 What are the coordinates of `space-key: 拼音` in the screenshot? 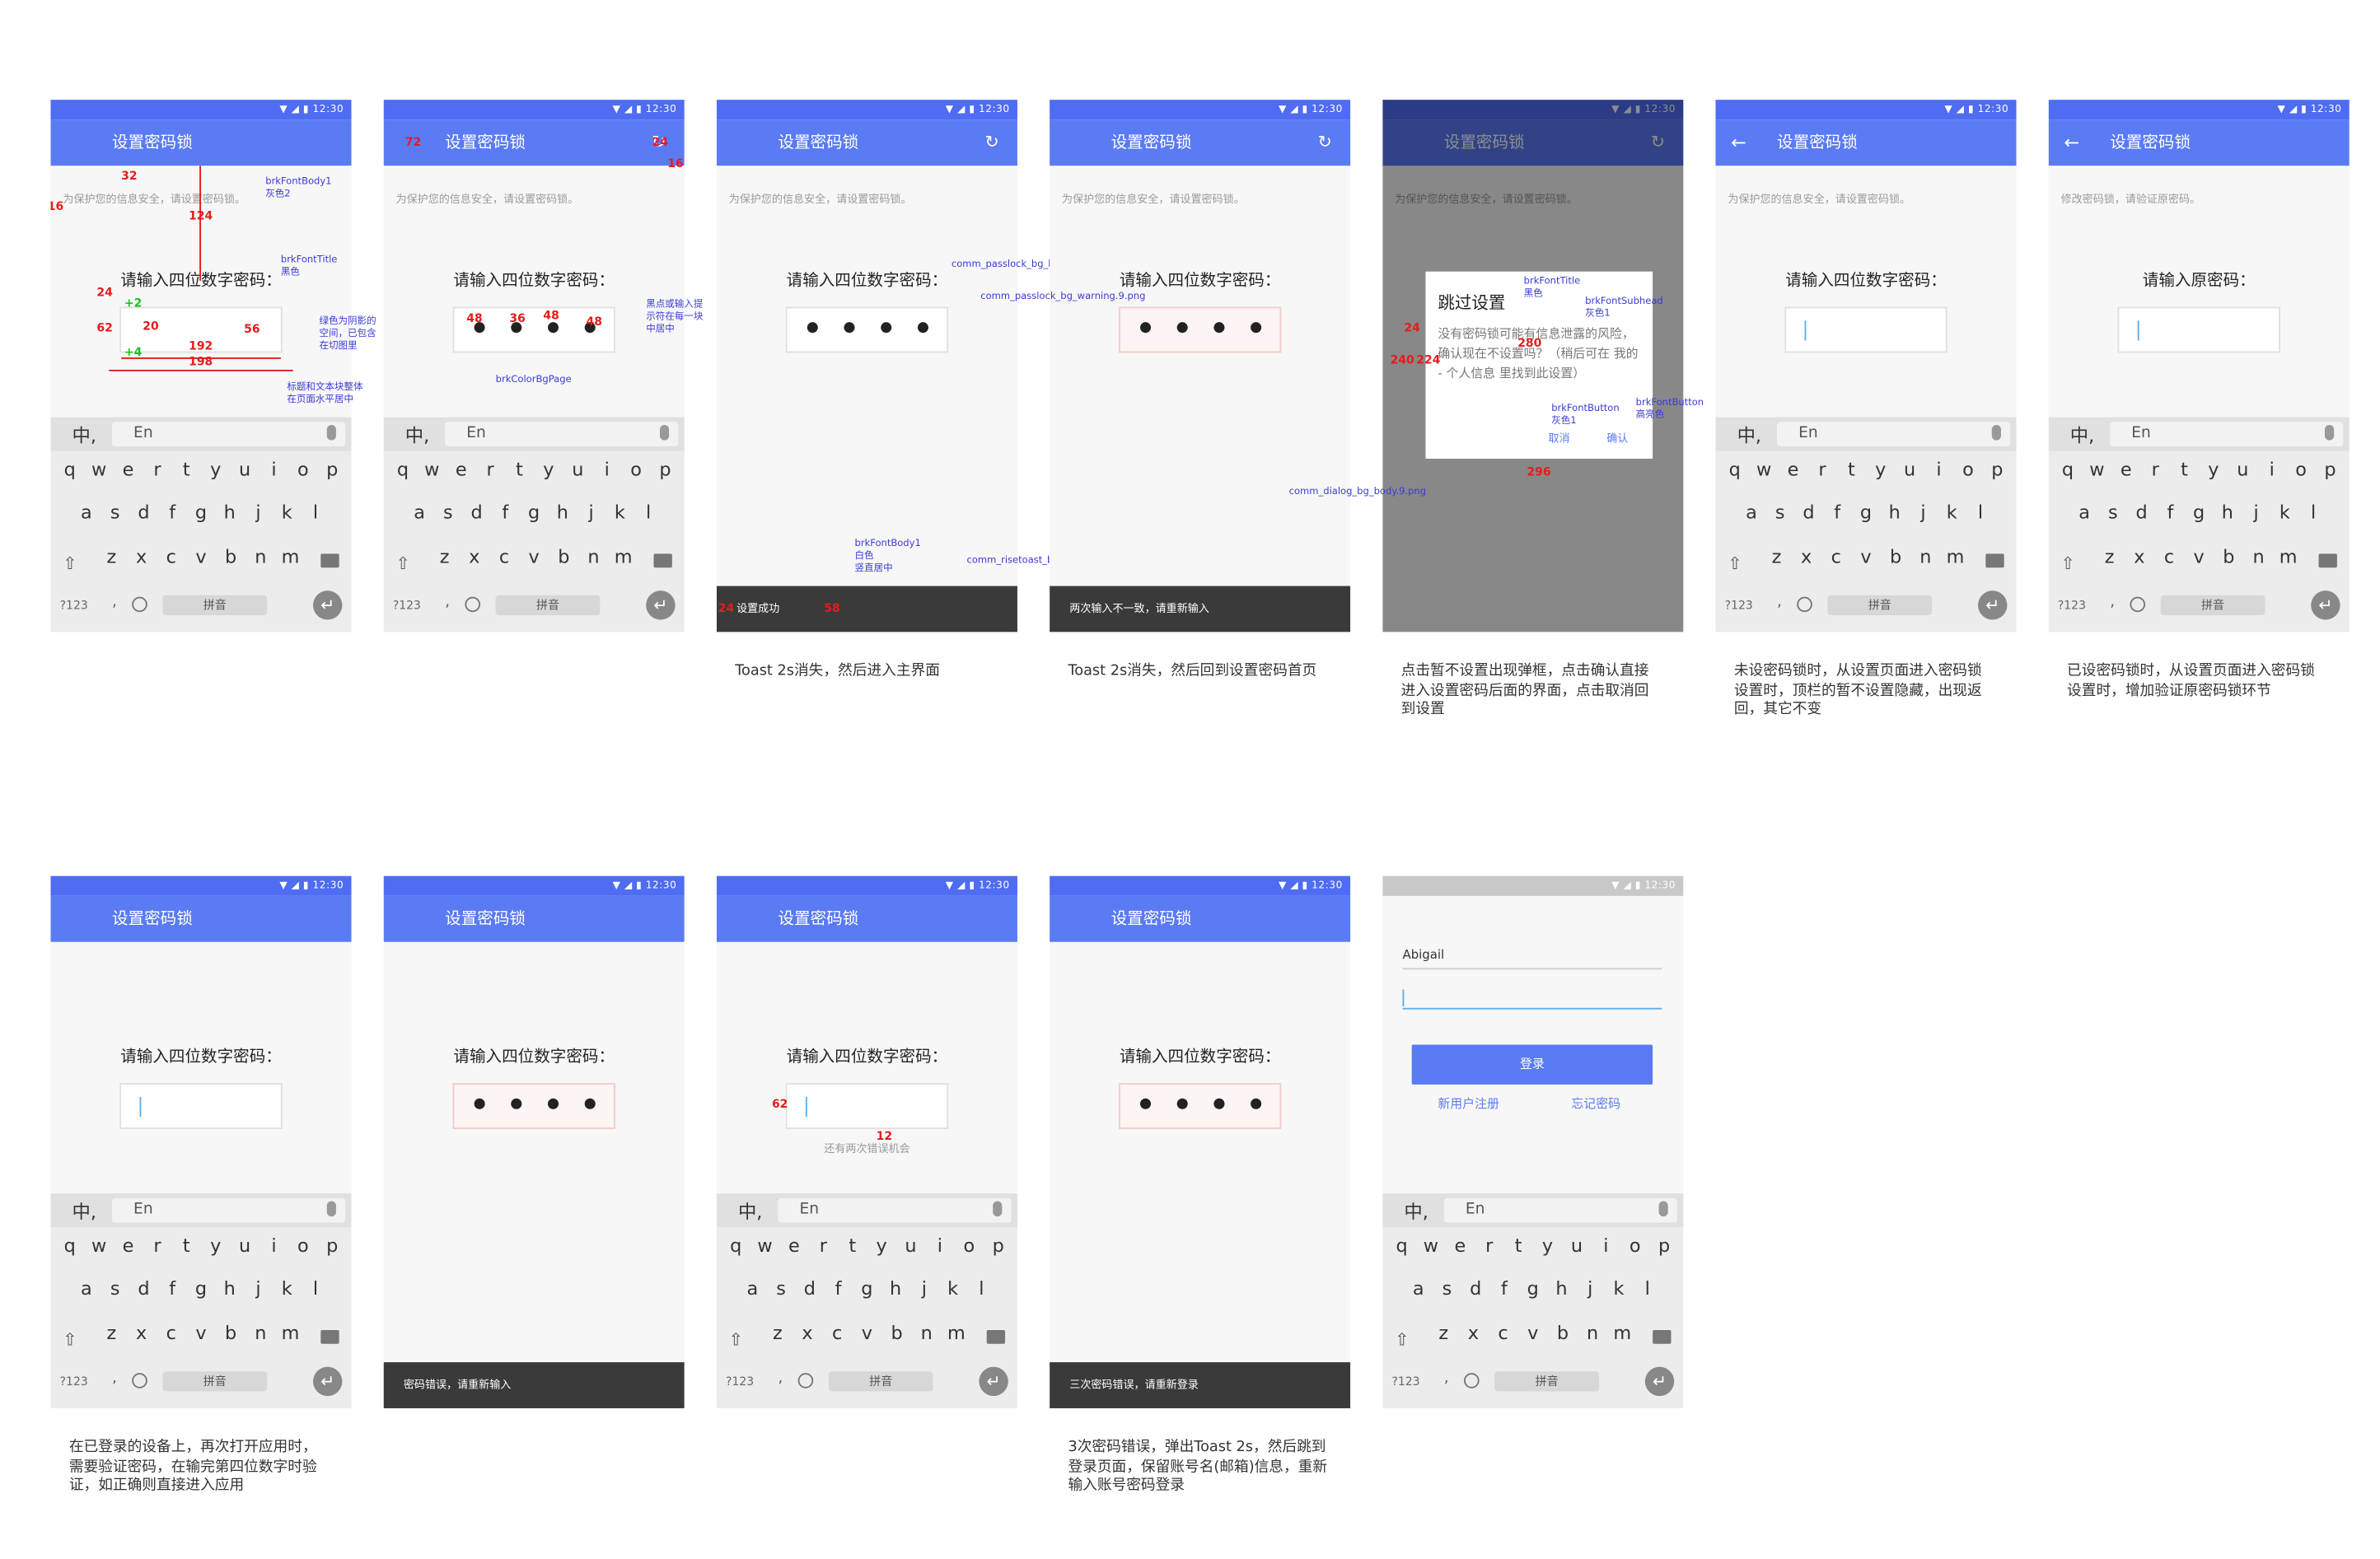 It's located at (1546, 1381).